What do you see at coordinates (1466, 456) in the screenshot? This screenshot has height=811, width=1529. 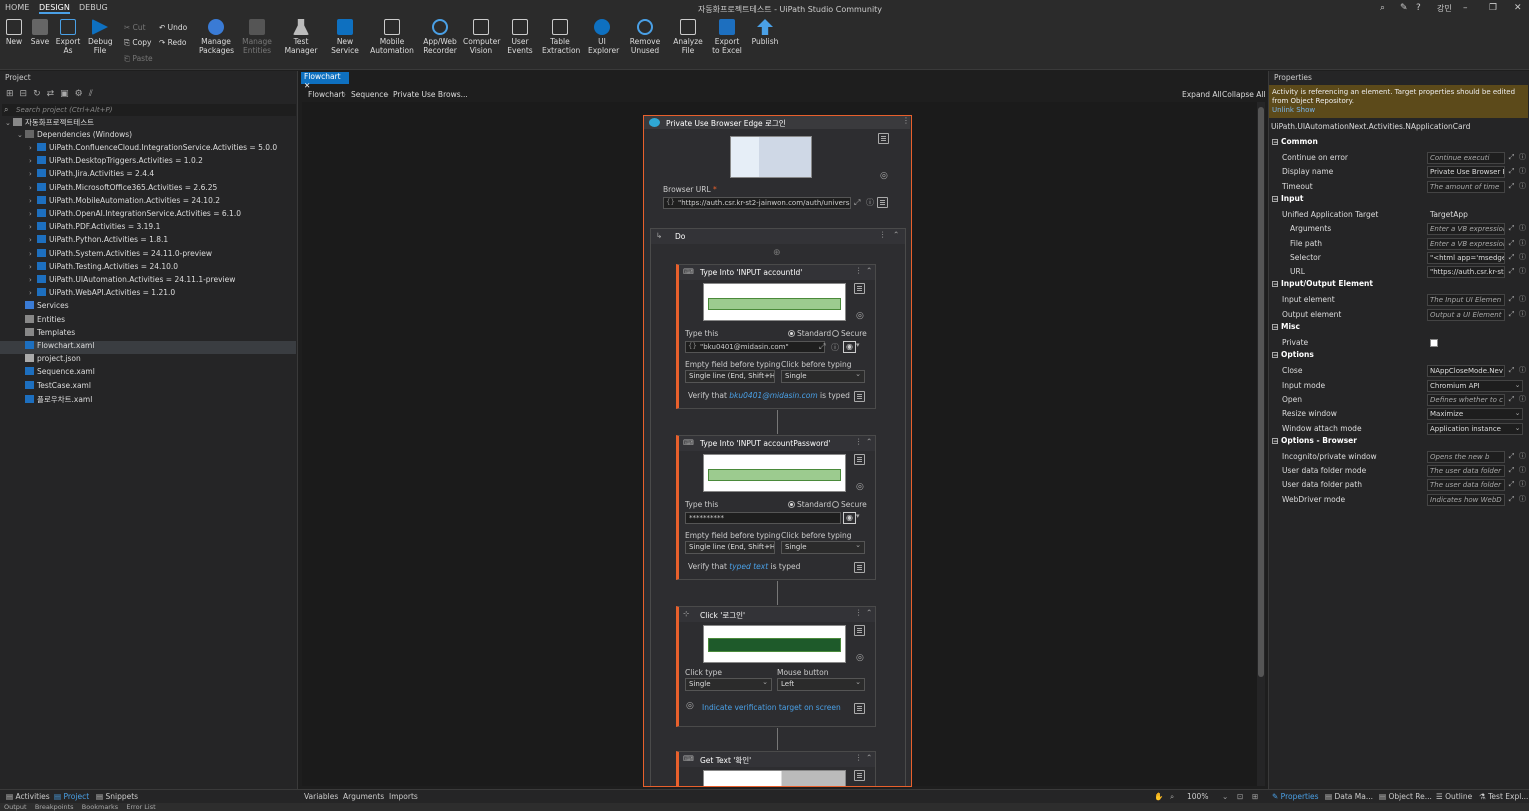 I see `property-value-input: Opens the new b` at bounding box center [1466, 456].